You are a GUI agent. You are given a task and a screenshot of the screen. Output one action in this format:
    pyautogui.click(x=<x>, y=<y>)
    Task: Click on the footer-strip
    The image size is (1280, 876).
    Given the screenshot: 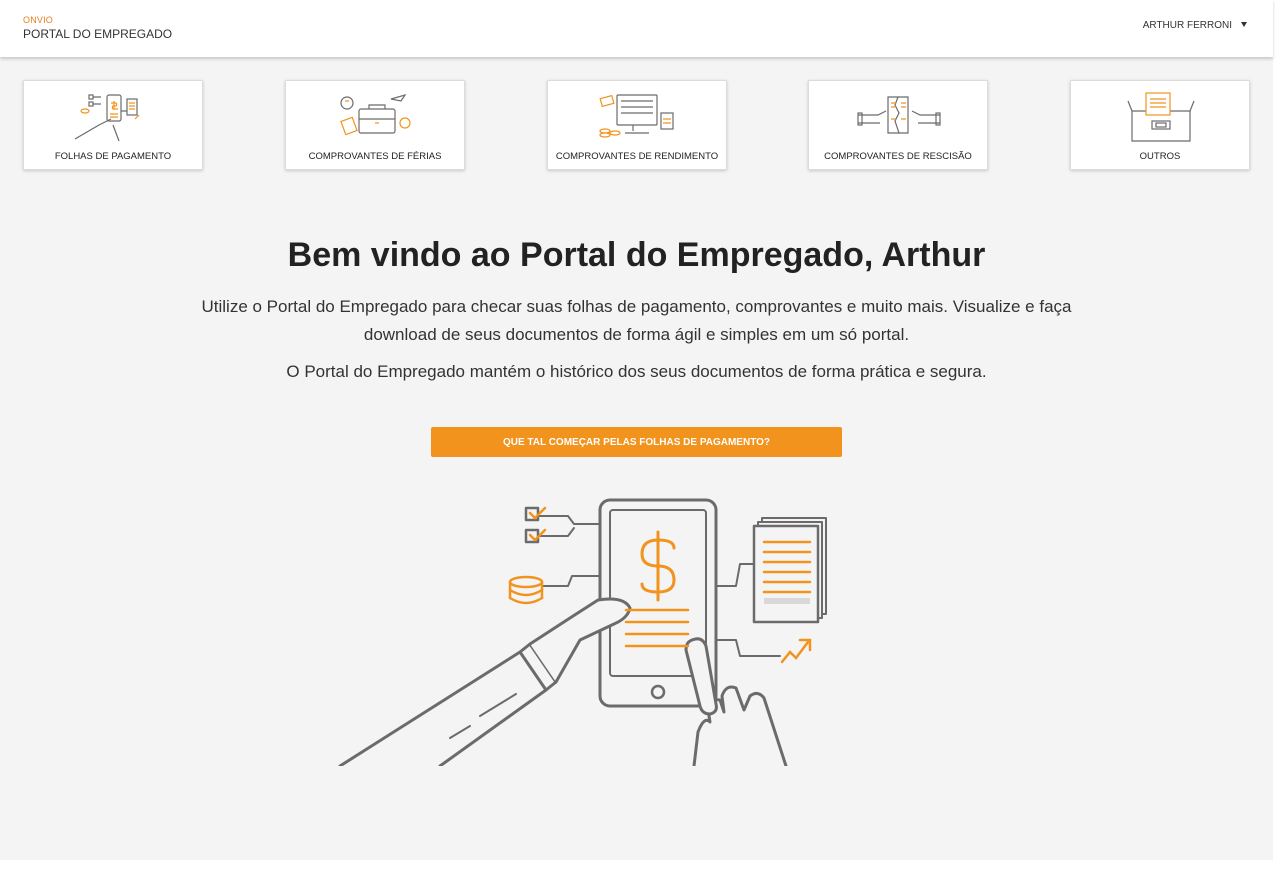 What is the action you would take?
    pyautogui.click(x=640, y=868)
    